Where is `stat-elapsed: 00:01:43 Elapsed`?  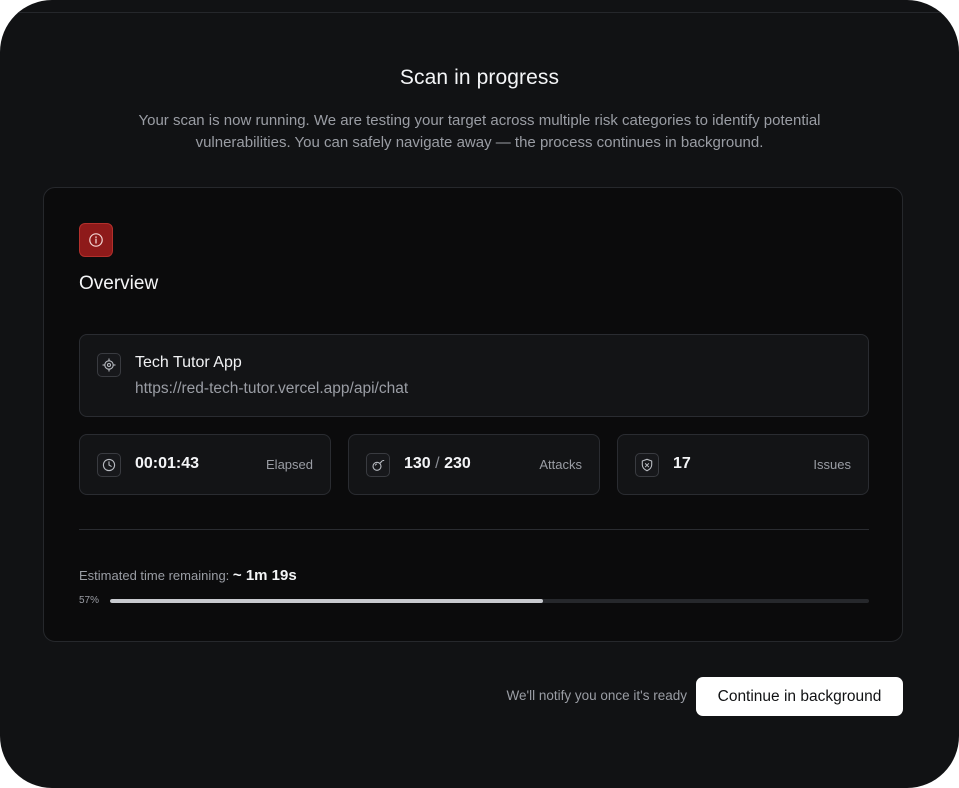
stat-elapsed: 00:01:43 Elapsed is located at coordinates (205, 464).